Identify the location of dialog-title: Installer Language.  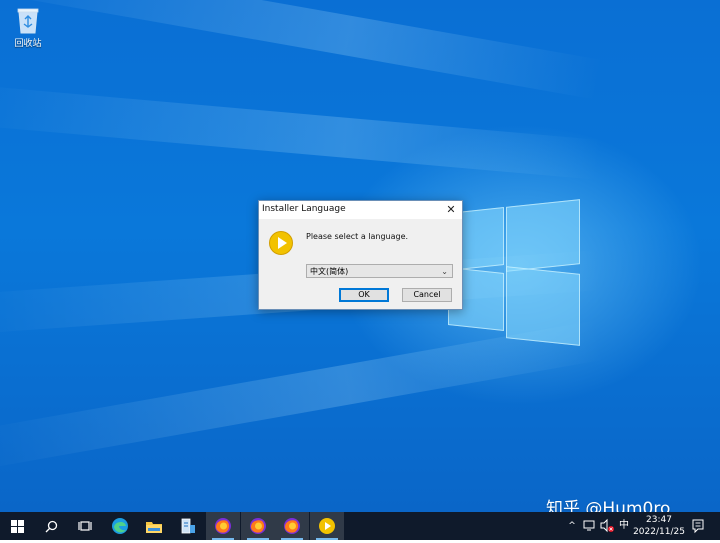
(304, 209).